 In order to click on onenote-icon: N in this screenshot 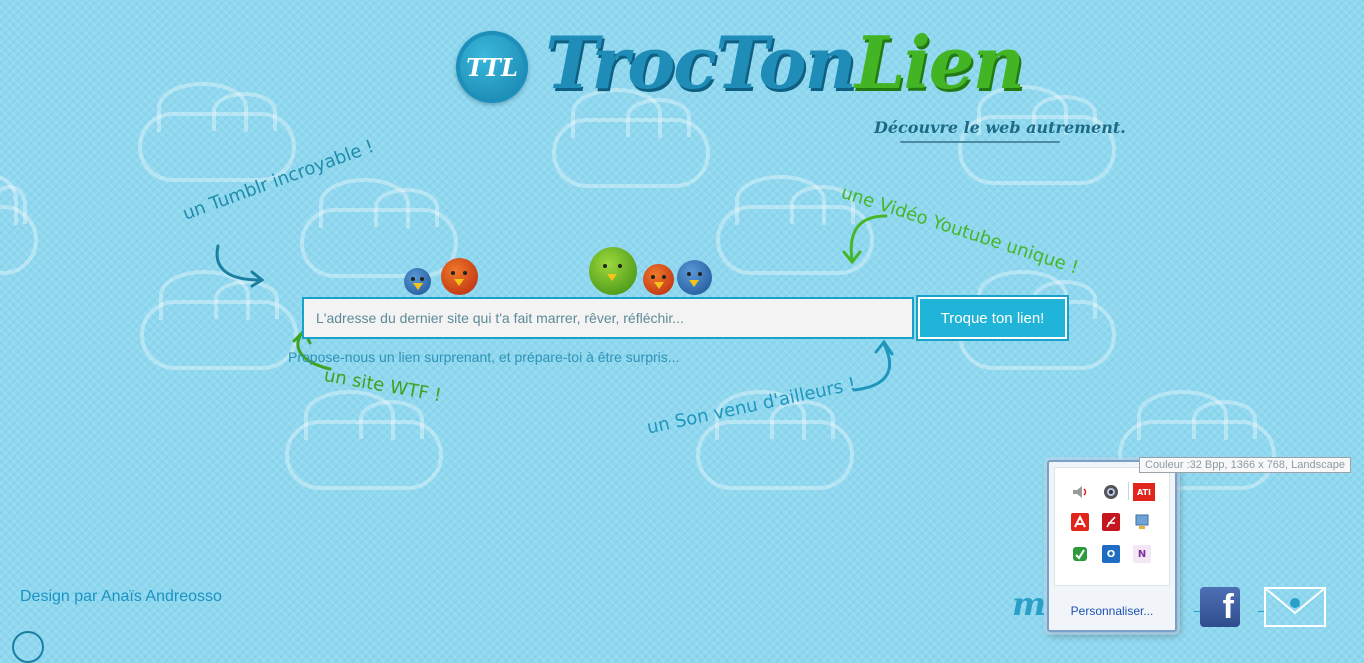, I will do `click(1142, 554)`.